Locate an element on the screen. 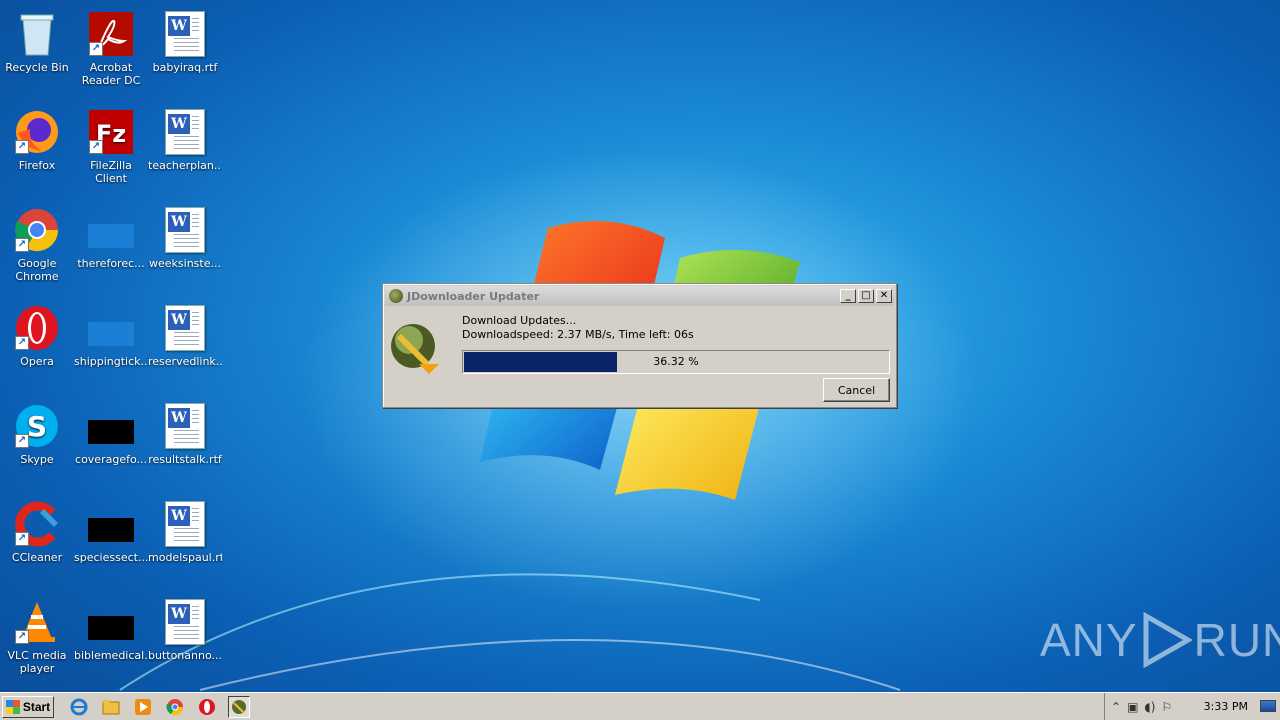 The image size is (1280, 720). desktop-icon-vlc: ↗ VLC media player is located at coordinates (37, 637).